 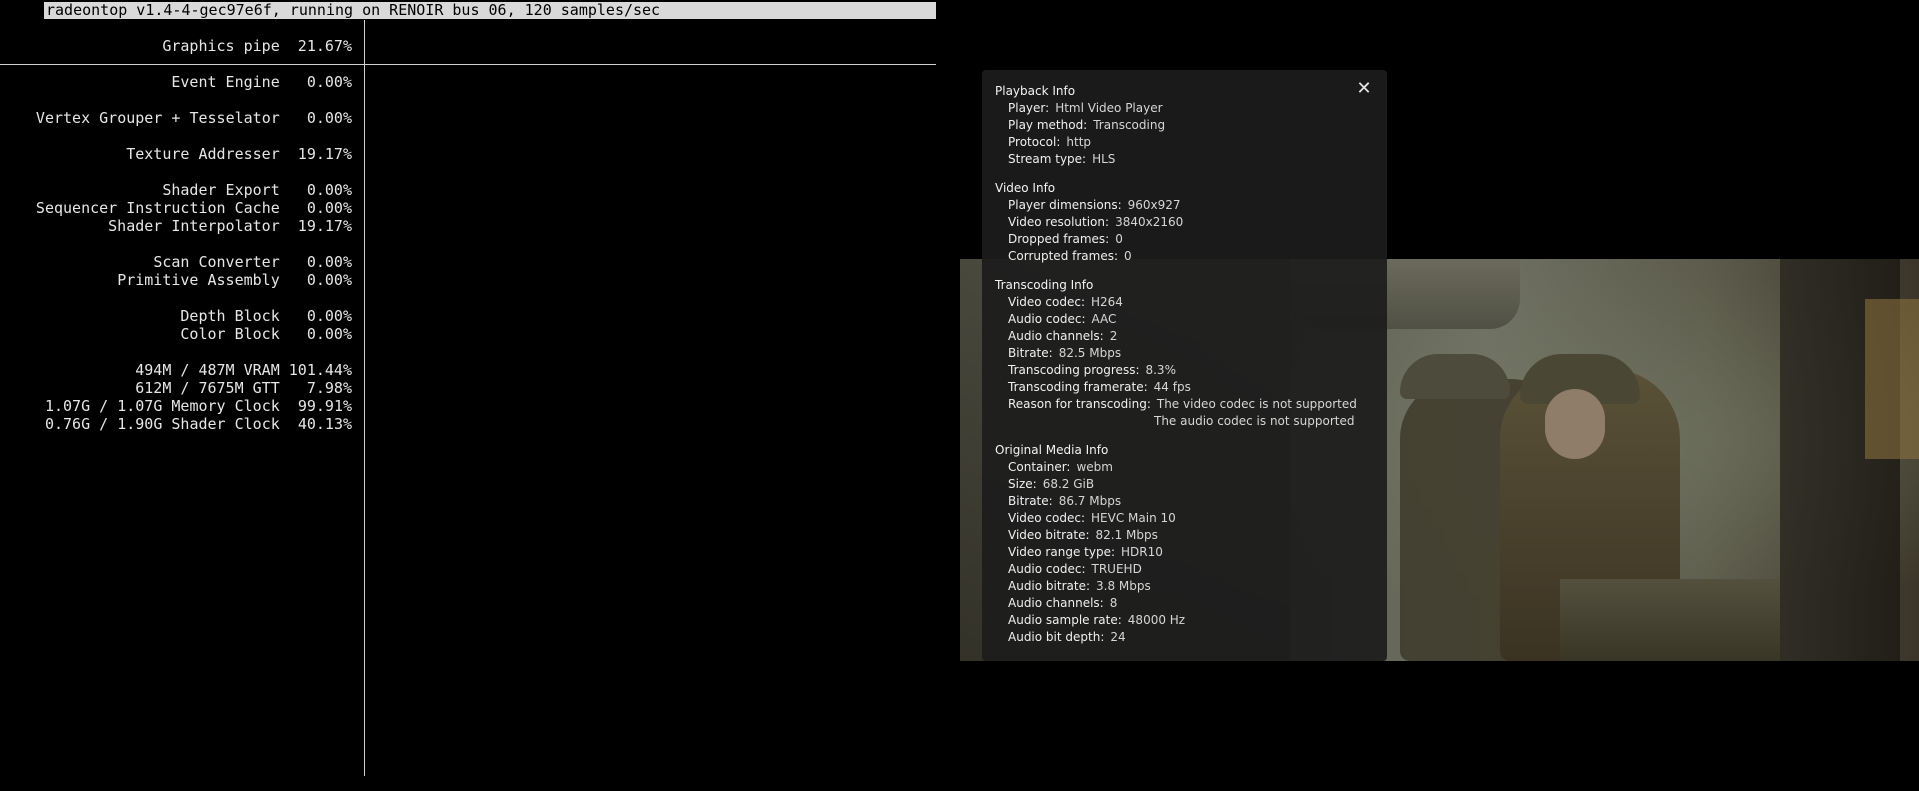 I want to click on info-value: Html Video Player, so click(x=1109, y=108).